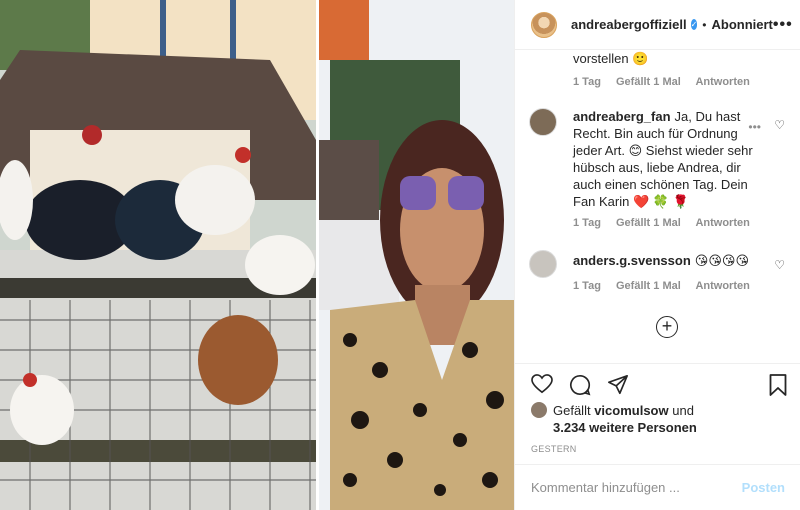 The width and height of the screenshot is (800, 510). Describe the element at coordinates (622, 116) in the screenshot. I see `commenter-username: andreaberg_fan` at that location.